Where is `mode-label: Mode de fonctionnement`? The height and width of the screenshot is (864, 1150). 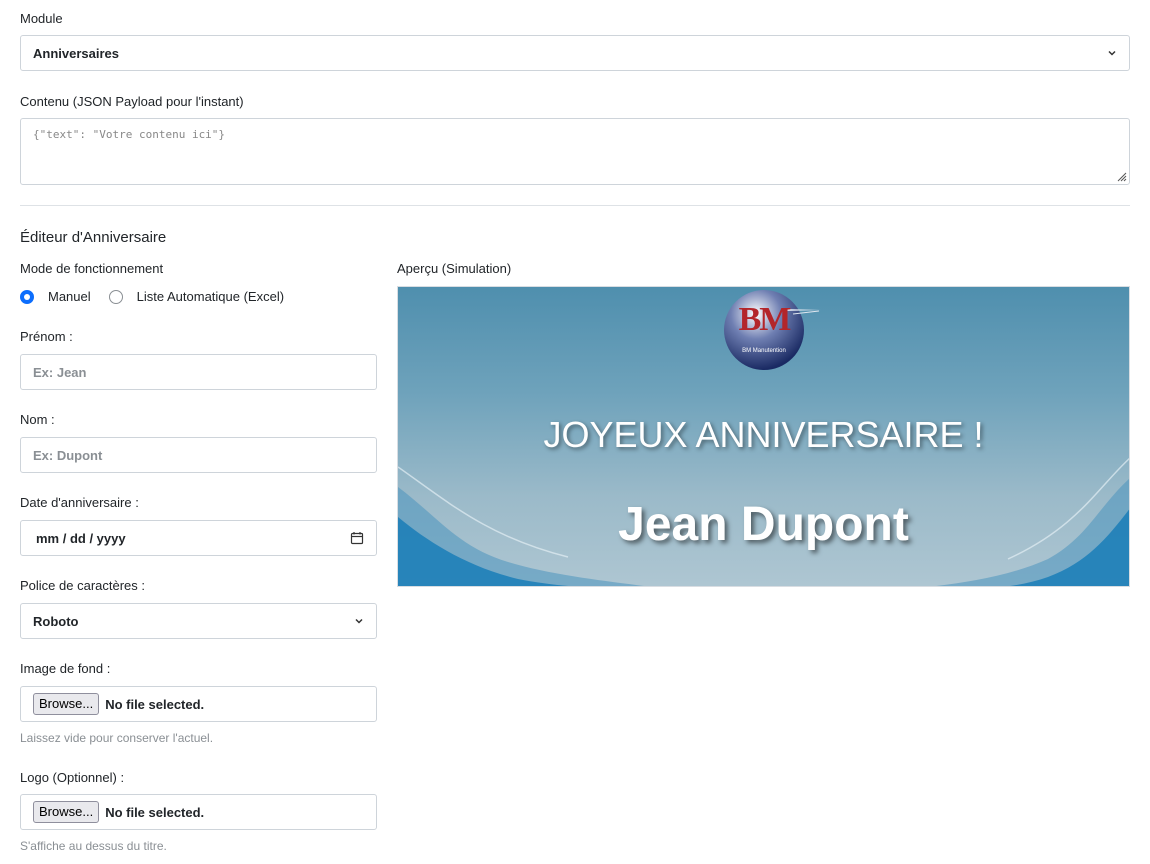 mode-label: Mode de fonctionnement is located at coordinates (92, 268).